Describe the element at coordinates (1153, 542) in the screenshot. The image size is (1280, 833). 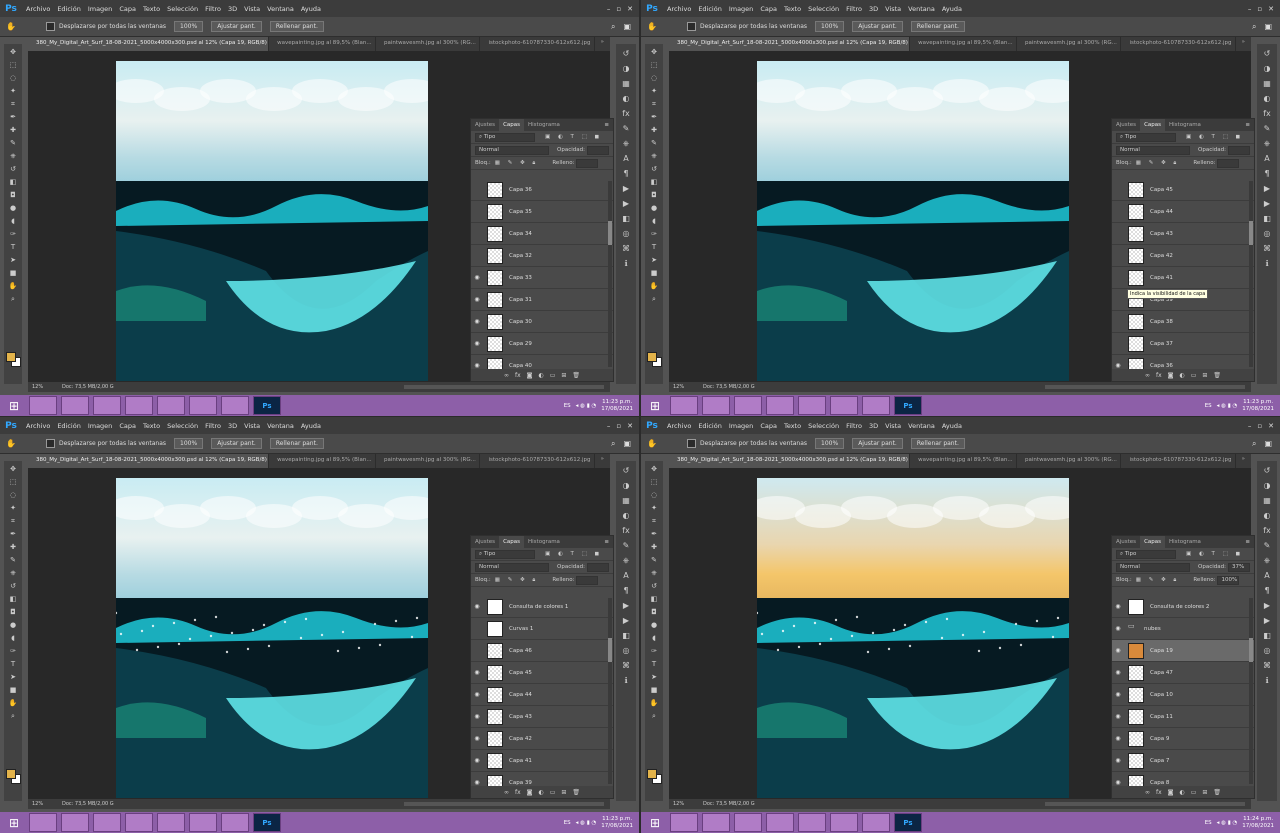
I see `tab-capas: Capas` at that location.